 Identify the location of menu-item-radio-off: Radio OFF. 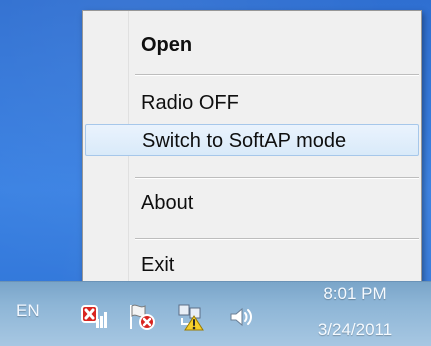
(252, 103).